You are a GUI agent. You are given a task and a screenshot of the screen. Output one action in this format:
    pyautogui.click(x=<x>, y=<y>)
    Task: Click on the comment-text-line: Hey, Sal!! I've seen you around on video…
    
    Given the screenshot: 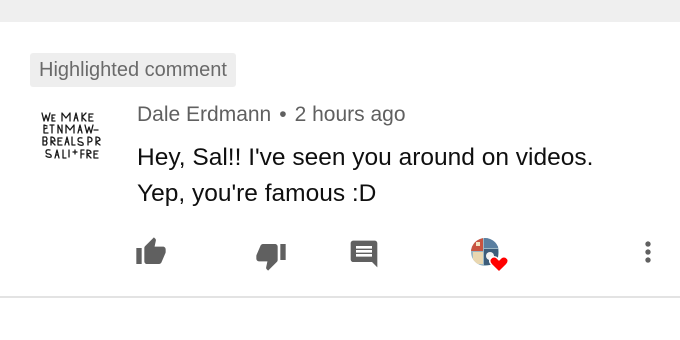 What is the action you would take?
    pyautogui.click(x=365, y=157)
    